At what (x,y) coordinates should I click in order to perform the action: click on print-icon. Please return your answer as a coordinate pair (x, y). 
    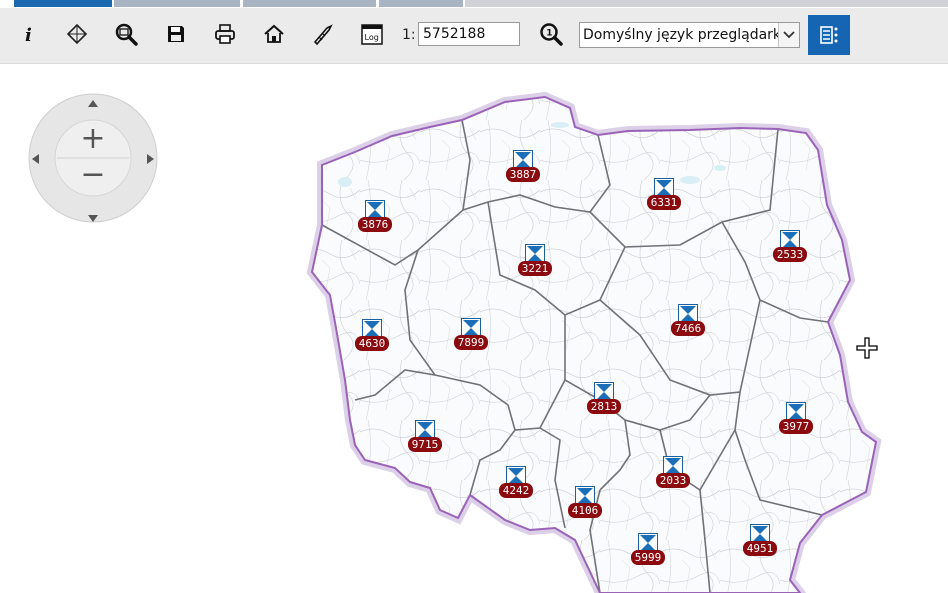
    Looking at the image, I should click on (225, 34).